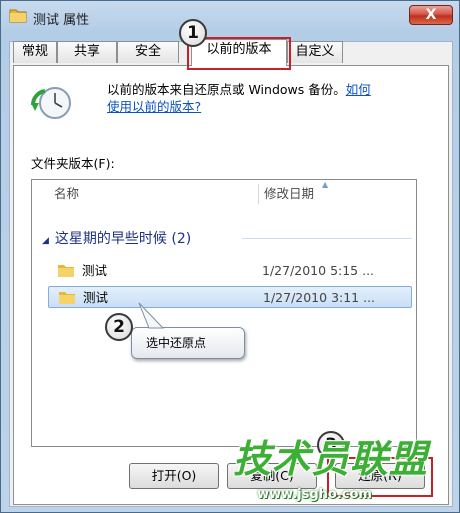 The height and width of the screenshot is (513, 460). I want to click on open-button: 打开(O), so click(174, 476).